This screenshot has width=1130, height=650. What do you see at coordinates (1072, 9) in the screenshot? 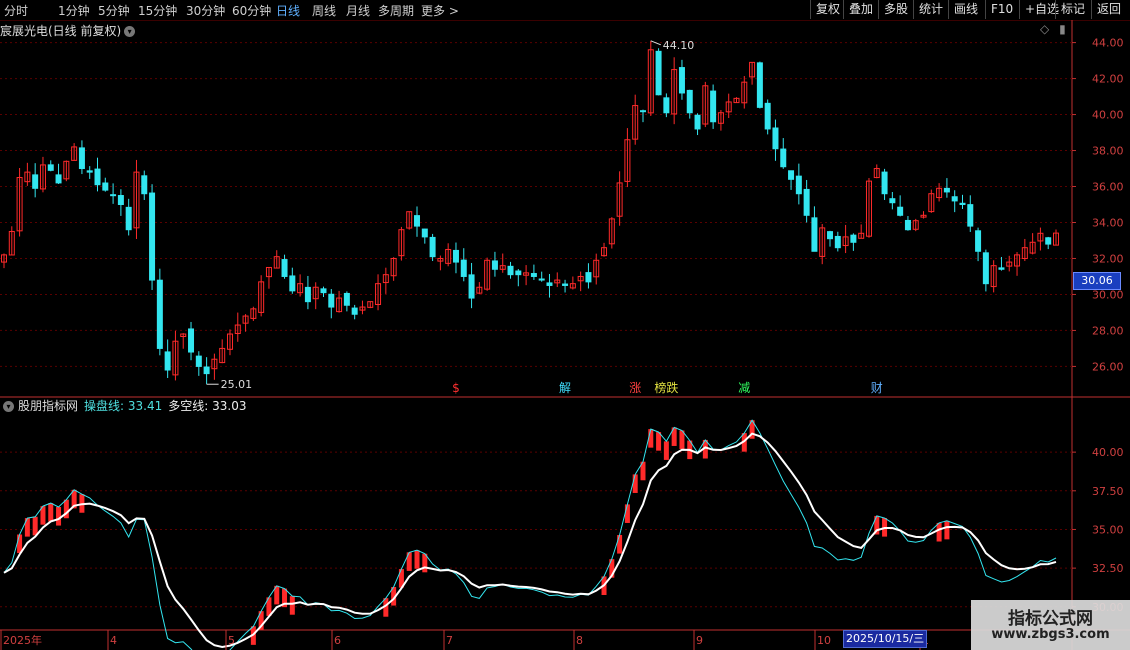
I see `toolbar-button-7: 标记` at bounding box center [1072, 9].